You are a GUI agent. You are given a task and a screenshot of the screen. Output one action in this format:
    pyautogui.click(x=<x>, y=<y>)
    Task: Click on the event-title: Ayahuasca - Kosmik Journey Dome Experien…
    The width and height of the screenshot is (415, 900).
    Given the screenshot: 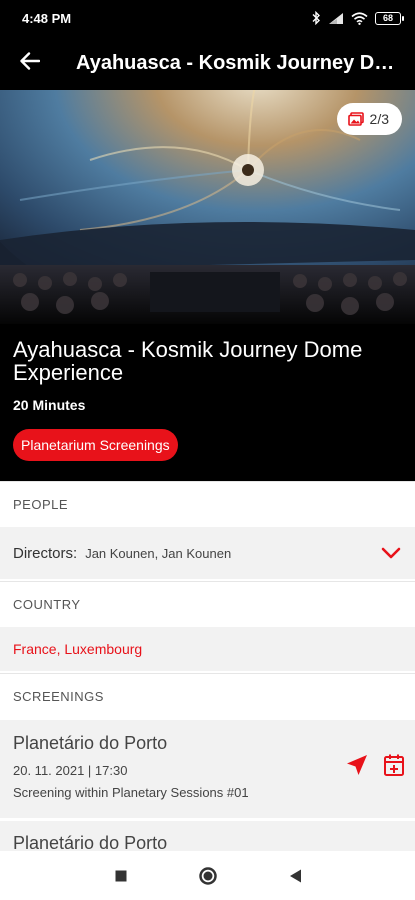 What is the action you would take?
    pyautogui.click(x=188, y=361)
    